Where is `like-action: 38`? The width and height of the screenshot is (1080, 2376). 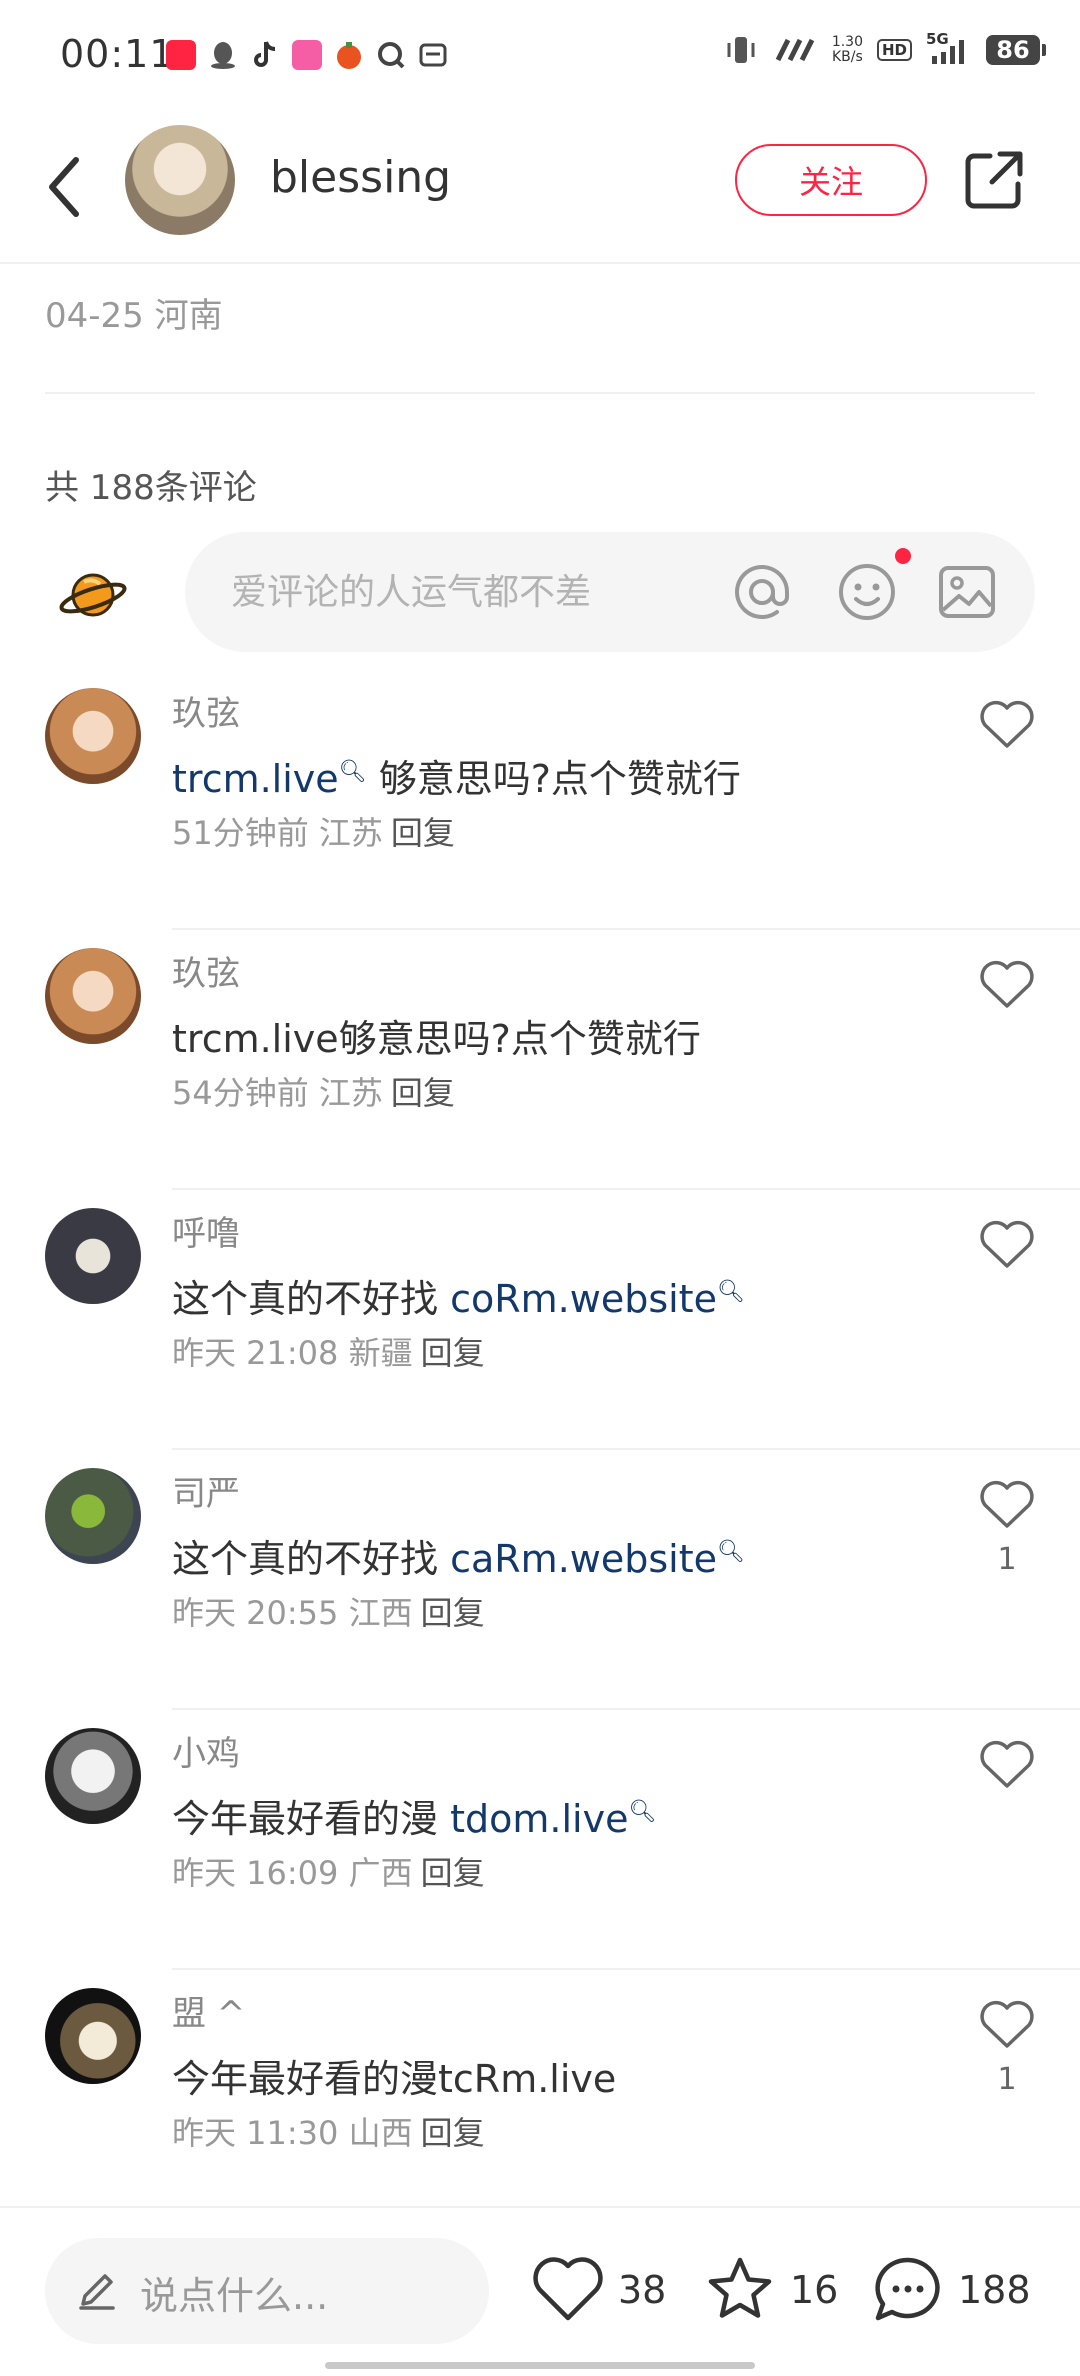
like-action: 38 is located at coordinates (598, 2290).